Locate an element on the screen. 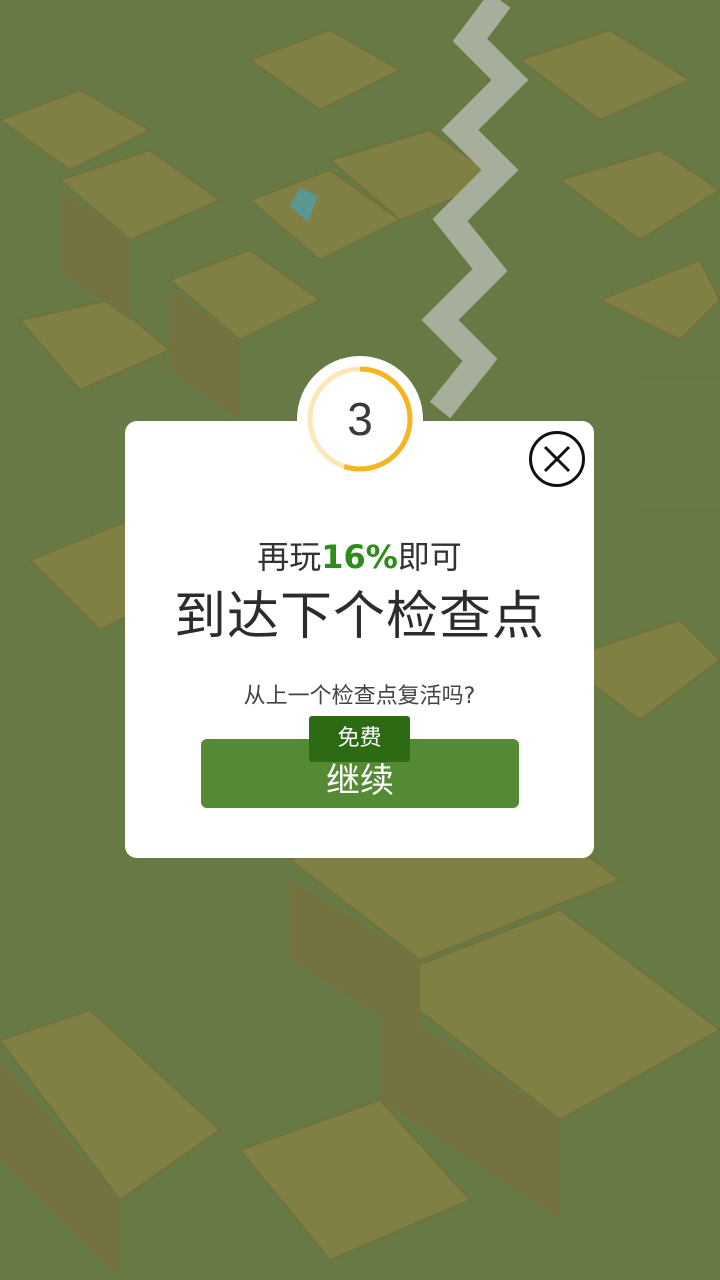 The image size is (720, 1280). countdown-number: 3 is located at coordinates (360, 419).